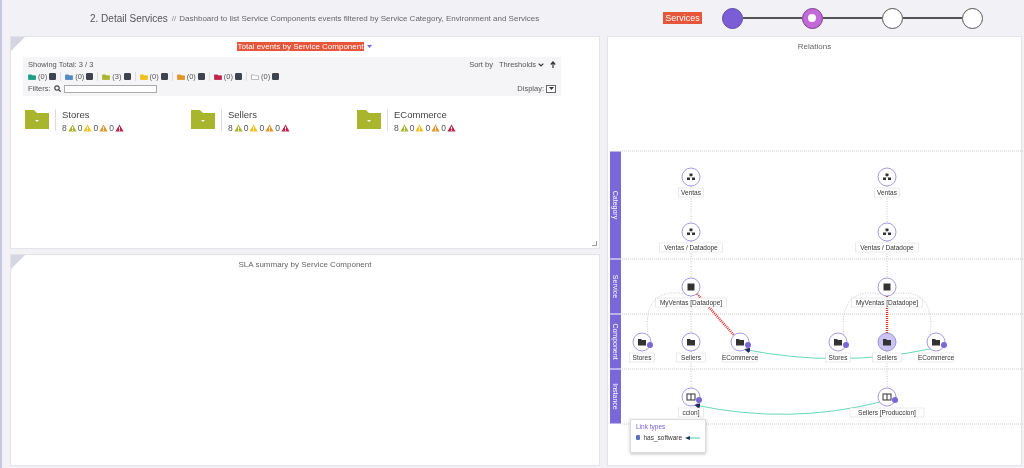 The height and width of the screenshot is (468, 1024). Describe the element at coordinates (814, 46) in the screenshot. I see `panel-title: Relations` at that location.